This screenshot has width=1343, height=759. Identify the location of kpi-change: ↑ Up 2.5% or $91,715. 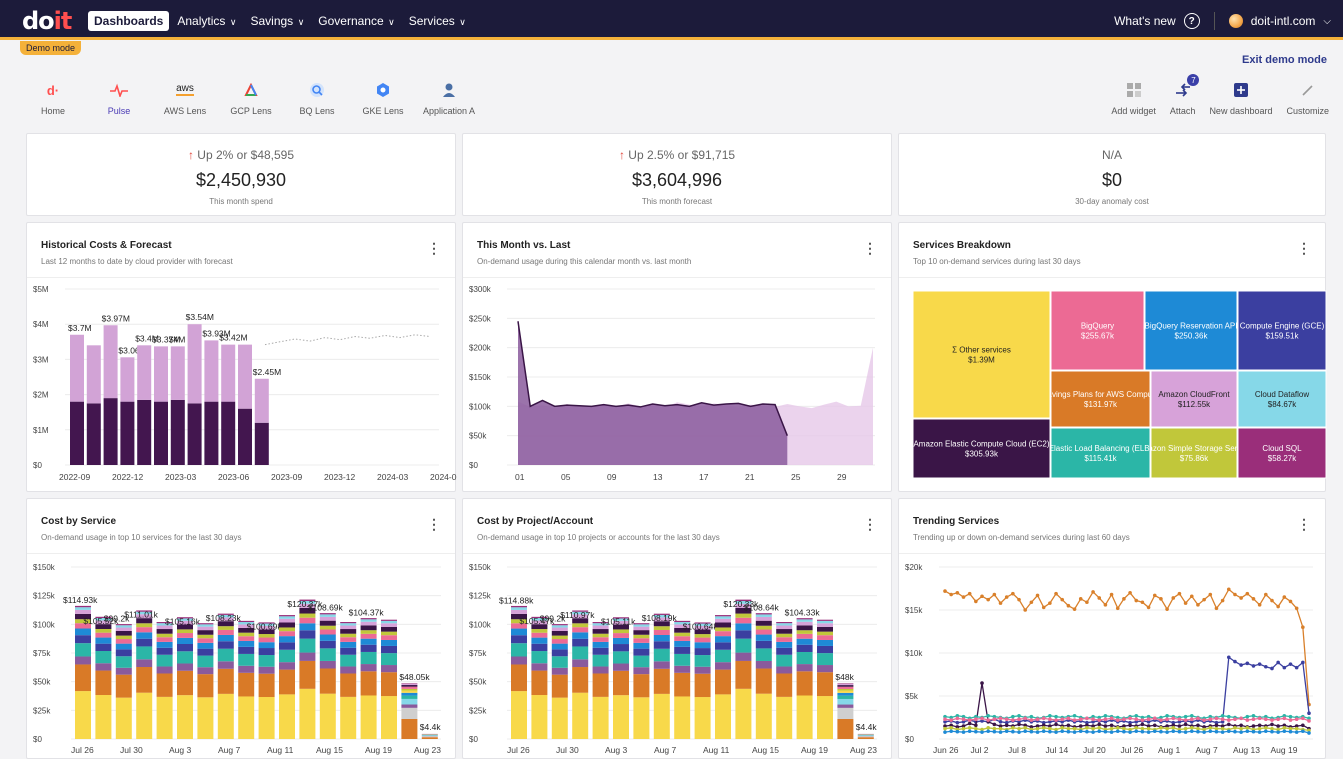
(677, 155).